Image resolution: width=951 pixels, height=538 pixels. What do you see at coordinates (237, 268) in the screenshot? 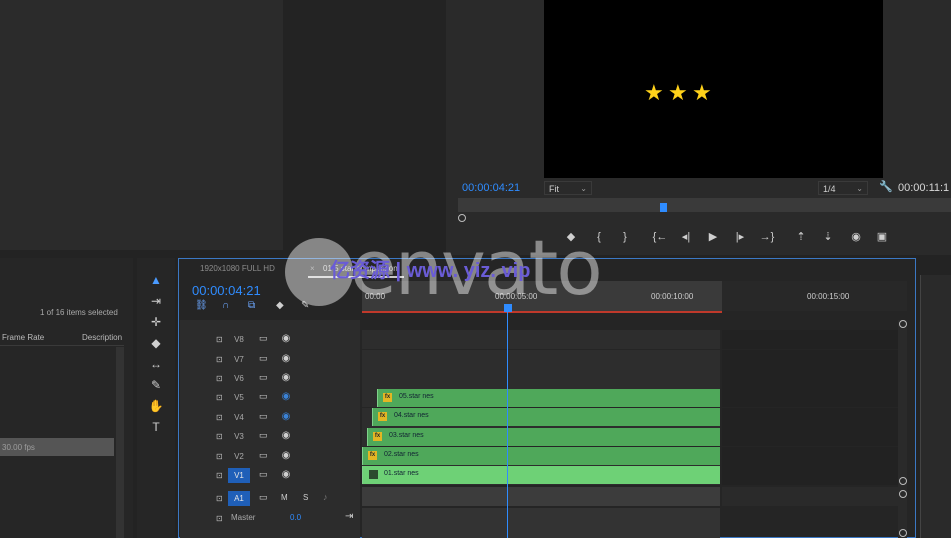
I see `tab-sequence-full-hd: 1920x1080 FULL HD` at bounding box center [237, 268].